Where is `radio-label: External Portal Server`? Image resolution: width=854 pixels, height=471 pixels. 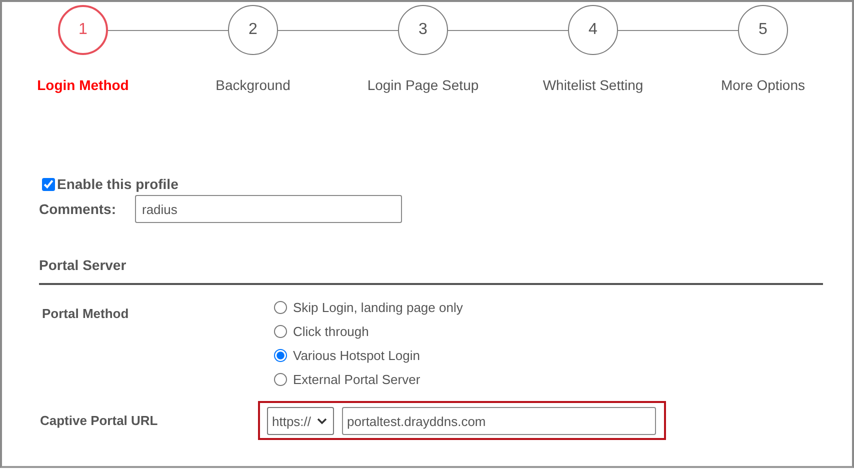 radio-label: External Portal Server is located at coordinates (356, 379).